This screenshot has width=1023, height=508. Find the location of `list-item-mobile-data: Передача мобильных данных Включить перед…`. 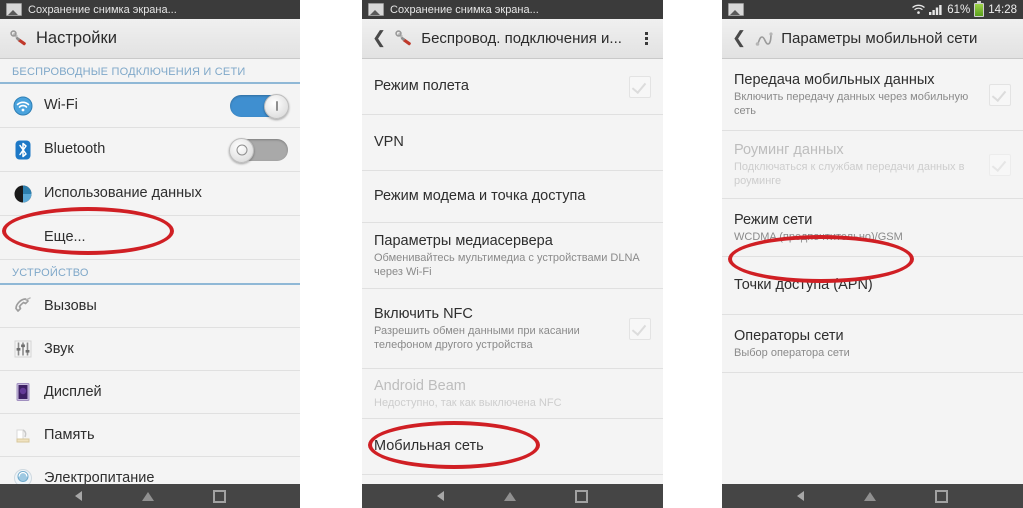

list-item-mobile-data: Передача мобильных данных Включить перед… is located at coordinates (872, 95).